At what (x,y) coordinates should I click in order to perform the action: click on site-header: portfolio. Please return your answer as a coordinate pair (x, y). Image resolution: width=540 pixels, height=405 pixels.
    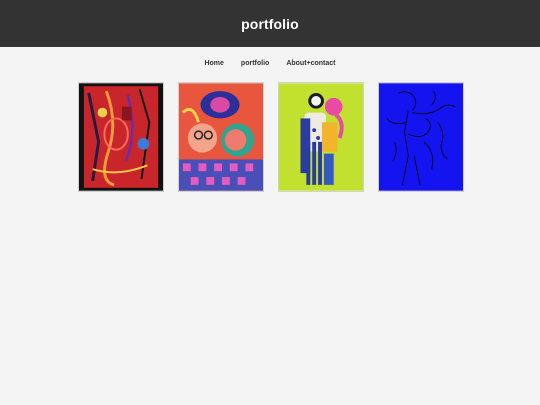
    Looking at the image, I should click on (270, 23).